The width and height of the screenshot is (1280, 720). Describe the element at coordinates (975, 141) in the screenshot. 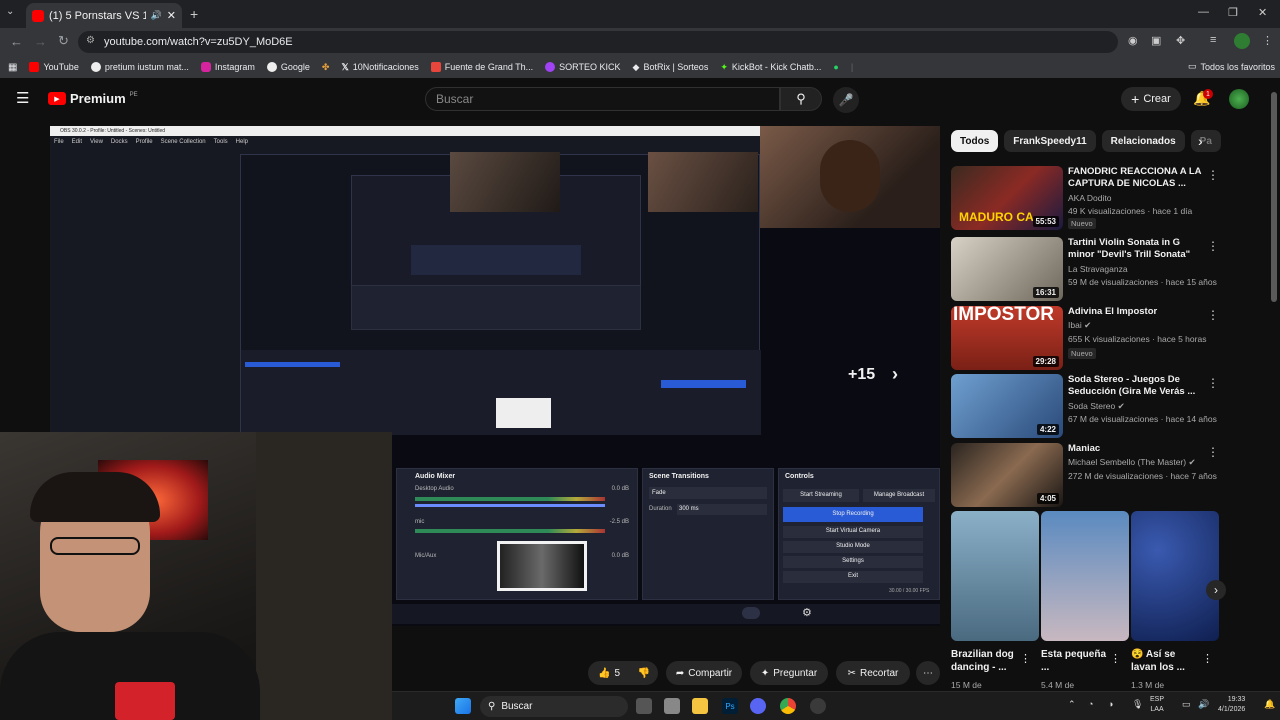

I see `chip-todos: Todos` at that location.